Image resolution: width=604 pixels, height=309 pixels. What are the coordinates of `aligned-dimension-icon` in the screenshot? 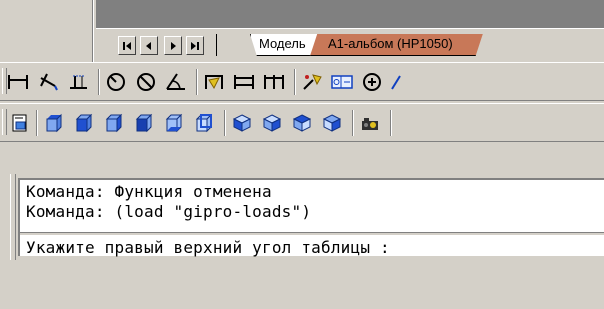 It's located at (49, 82).